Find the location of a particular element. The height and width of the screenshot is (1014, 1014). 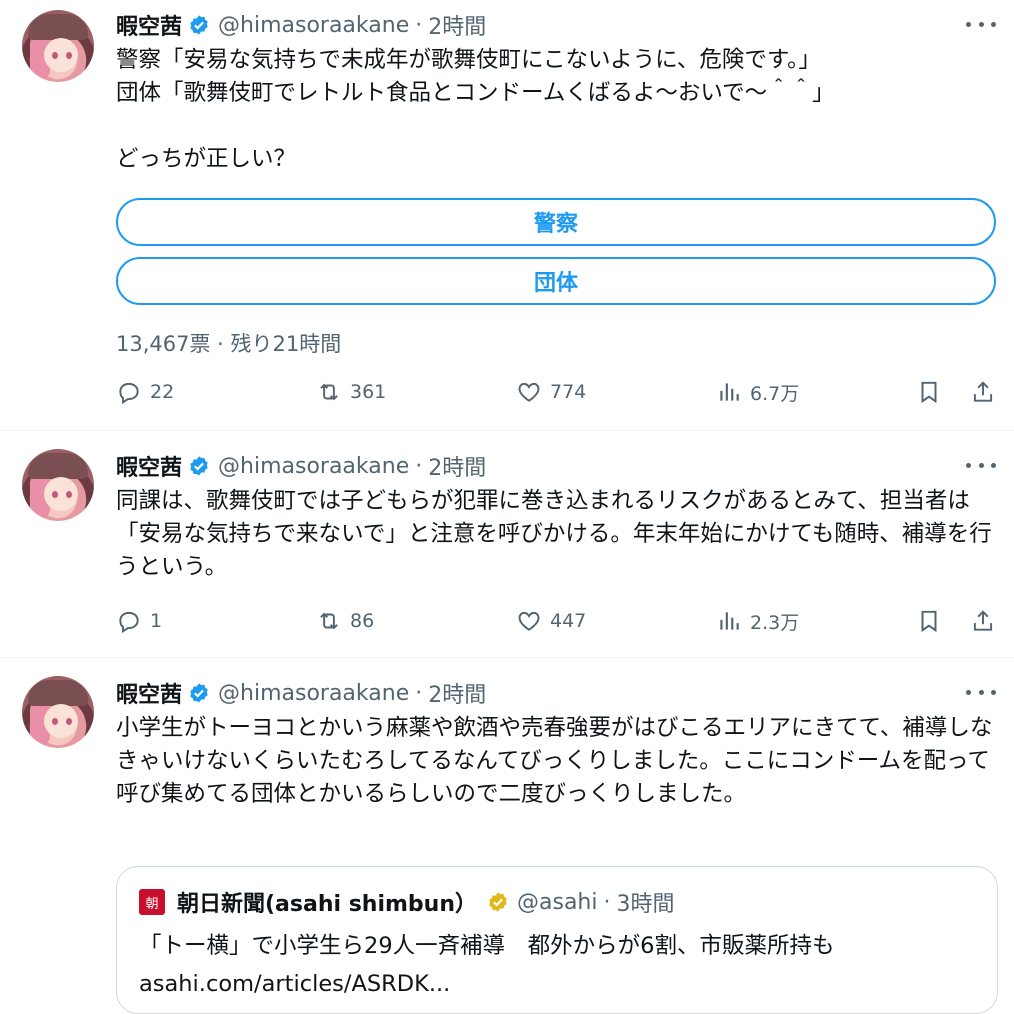

retweet-count: 361 is located at coordinates (368, 392).